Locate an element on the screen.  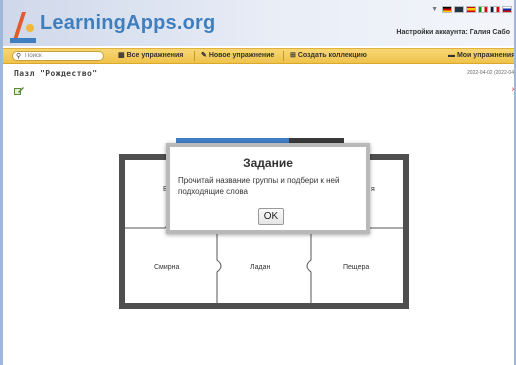
flag-ru-icon is located at coordinates (507, 9).